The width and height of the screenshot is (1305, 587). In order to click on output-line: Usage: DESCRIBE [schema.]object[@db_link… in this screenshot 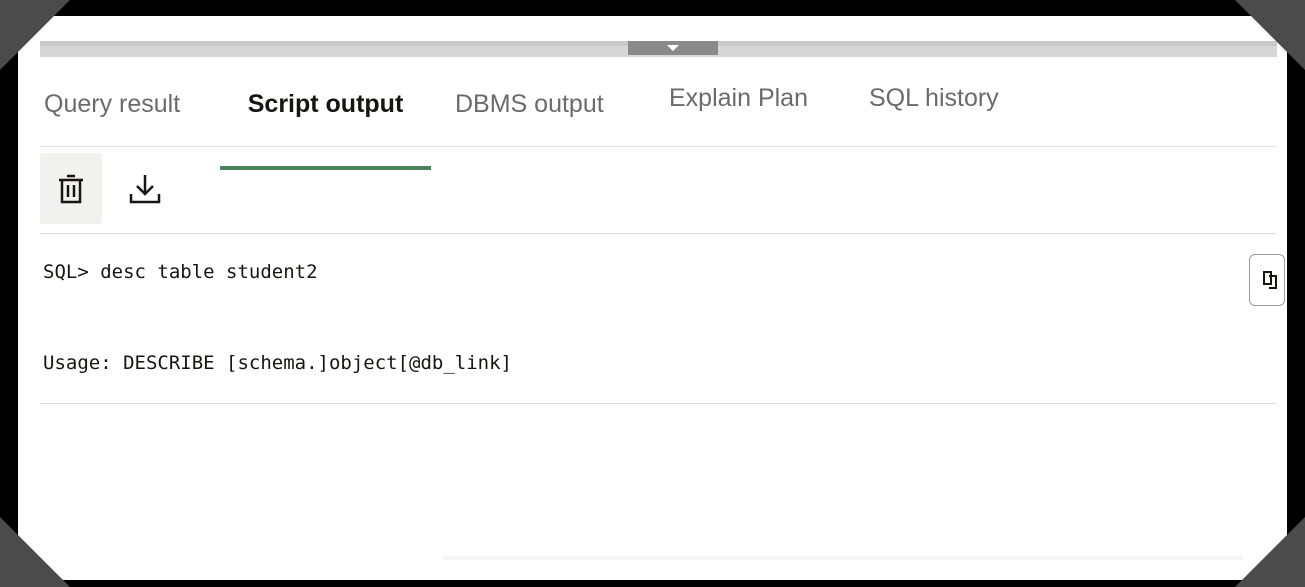, I will do `click(277, 363)`.